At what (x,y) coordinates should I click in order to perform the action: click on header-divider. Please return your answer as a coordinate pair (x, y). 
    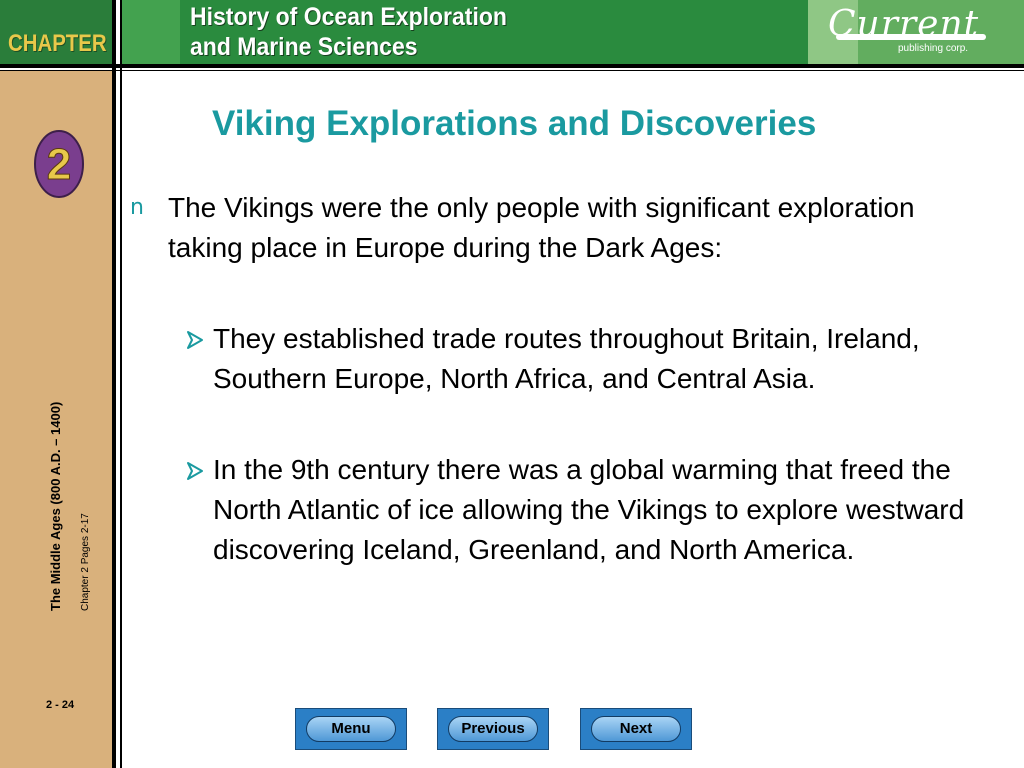
    Looking at the image, I should click on (512, 66).